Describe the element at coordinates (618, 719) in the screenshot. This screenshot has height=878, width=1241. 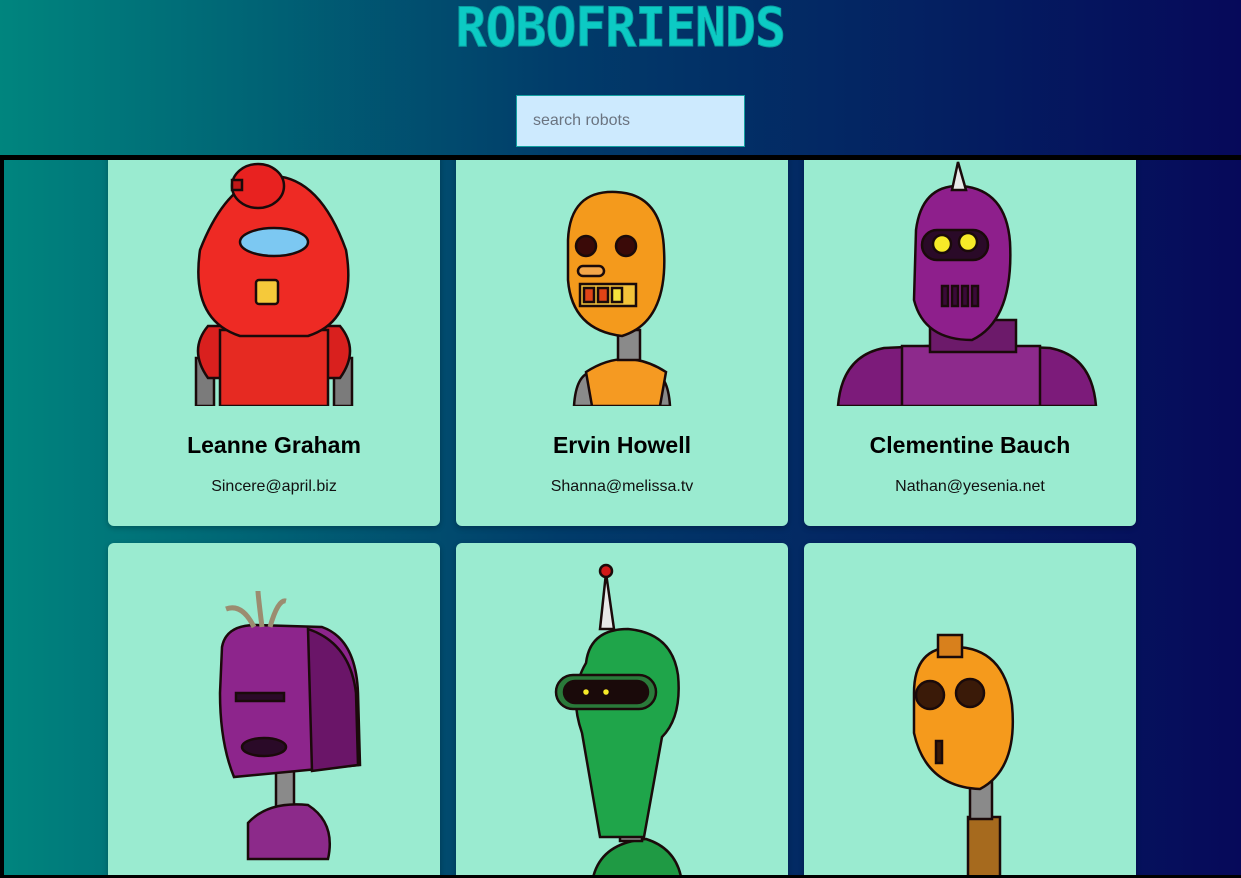
I see `robot-avatar-green` at that location.